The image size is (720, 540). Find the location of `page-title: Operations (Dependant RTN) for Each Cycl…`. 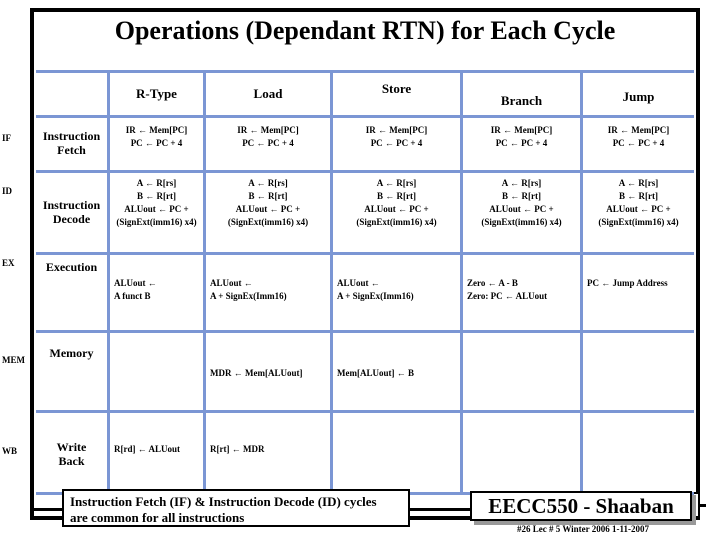

page-title: Operations (Dependant RTN) for Each Cycl… is located at coordinates (365, 30).